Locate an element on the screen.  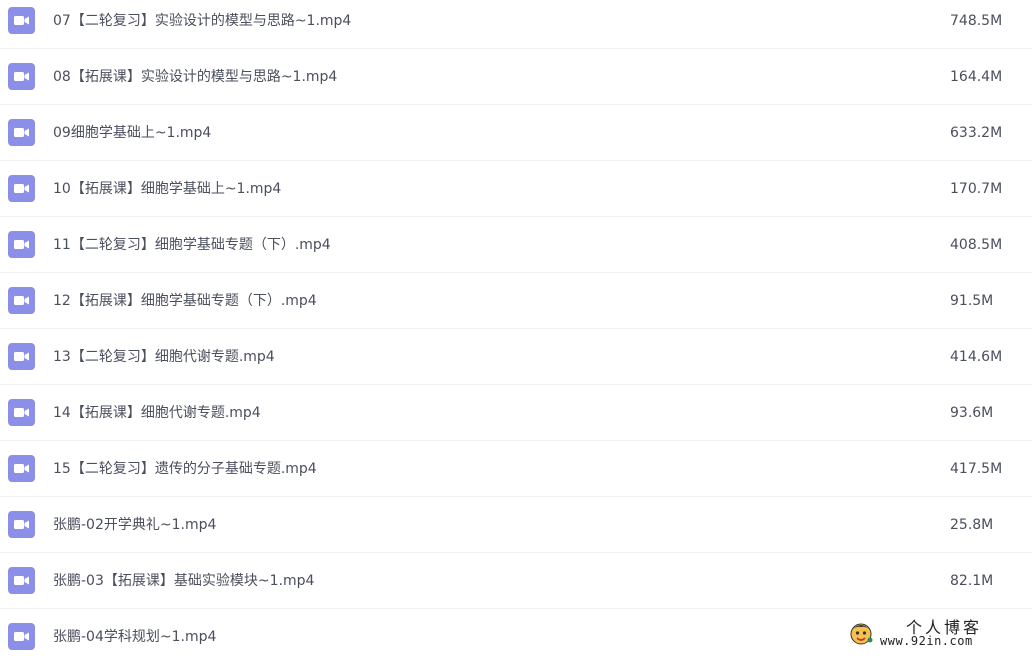
cartoon-face-icon is located at coordinates (861, 635).